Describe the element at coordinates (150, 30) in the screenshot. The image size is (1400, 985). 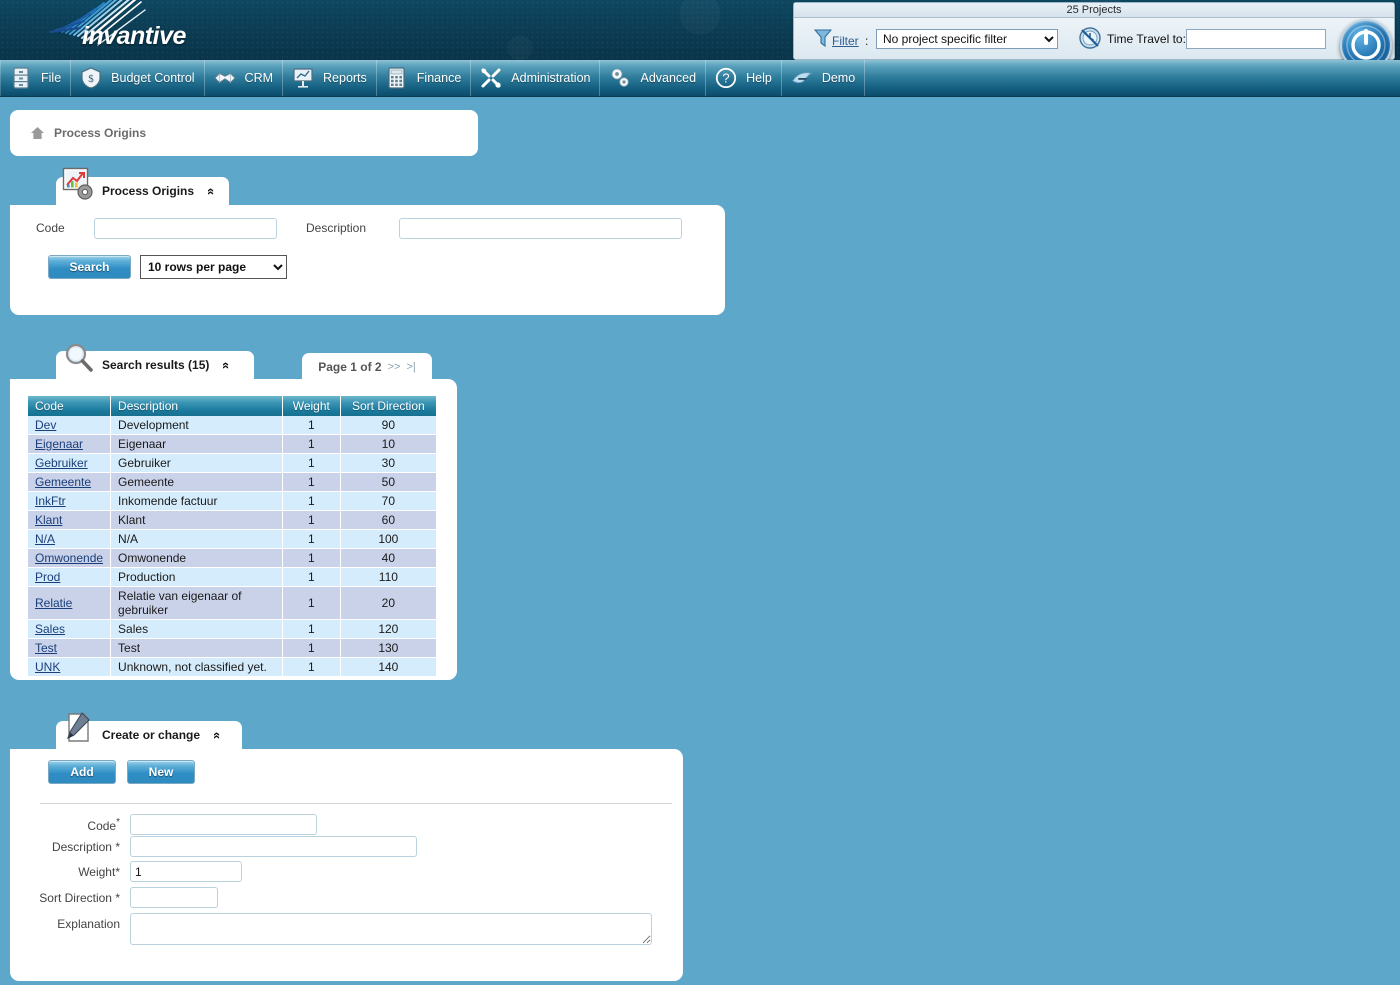
I see `brand-logo: invantive` at that location.